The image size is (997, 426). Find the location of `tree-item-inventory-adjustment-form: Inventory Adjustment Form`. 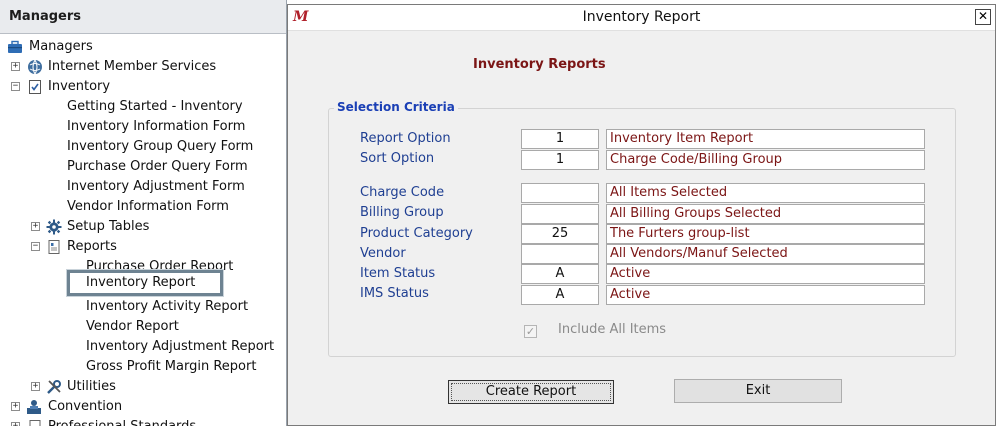

tree-item-inventory-adjustment-form: Inventory Adjustment Form is located at coordinates (156, 187).